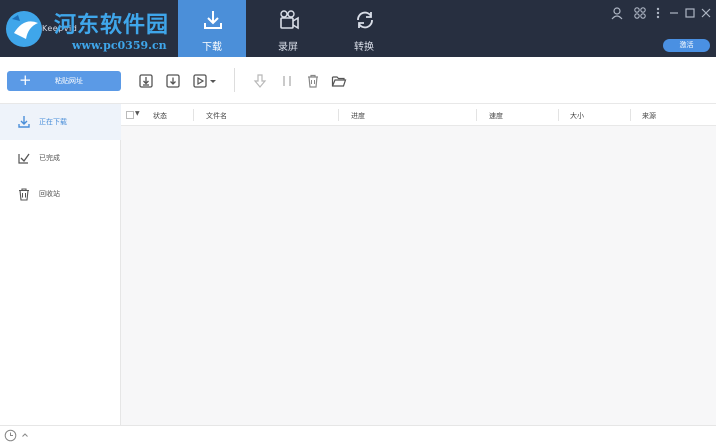 This screenshot has width=716, height=444. Describe the element at coordinates (112, 25) in the screenshot. I see `watermark-title: 河东软件园` at that location.